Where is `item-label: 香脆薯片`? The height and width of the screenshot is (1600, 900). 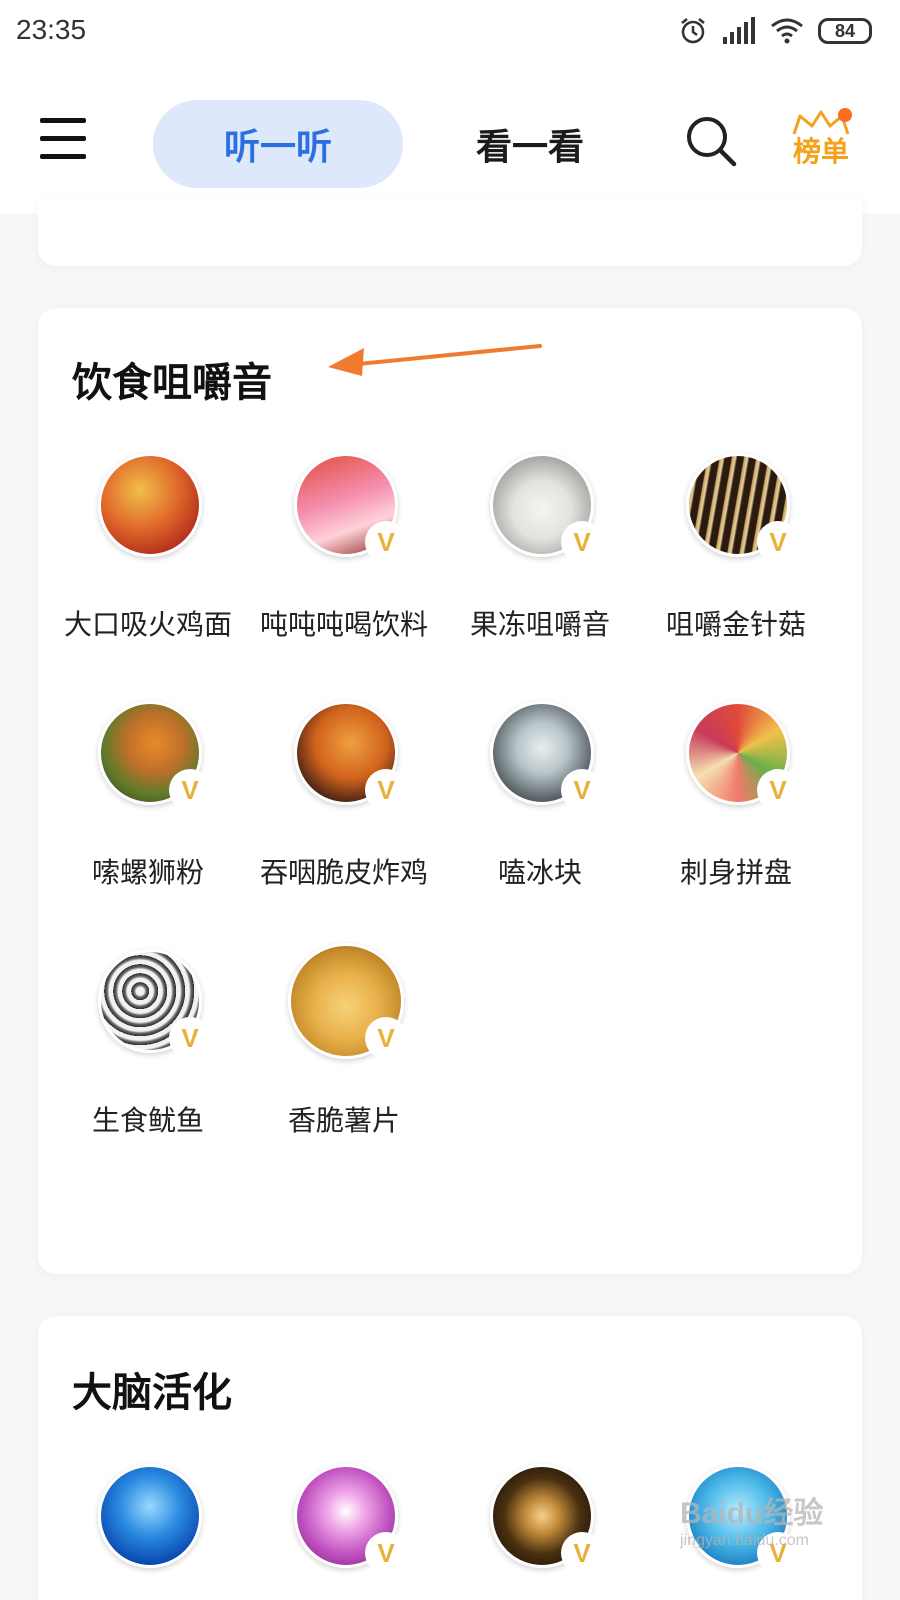
item-label: 香脆薯片 is located at coordinates (343, 1120).